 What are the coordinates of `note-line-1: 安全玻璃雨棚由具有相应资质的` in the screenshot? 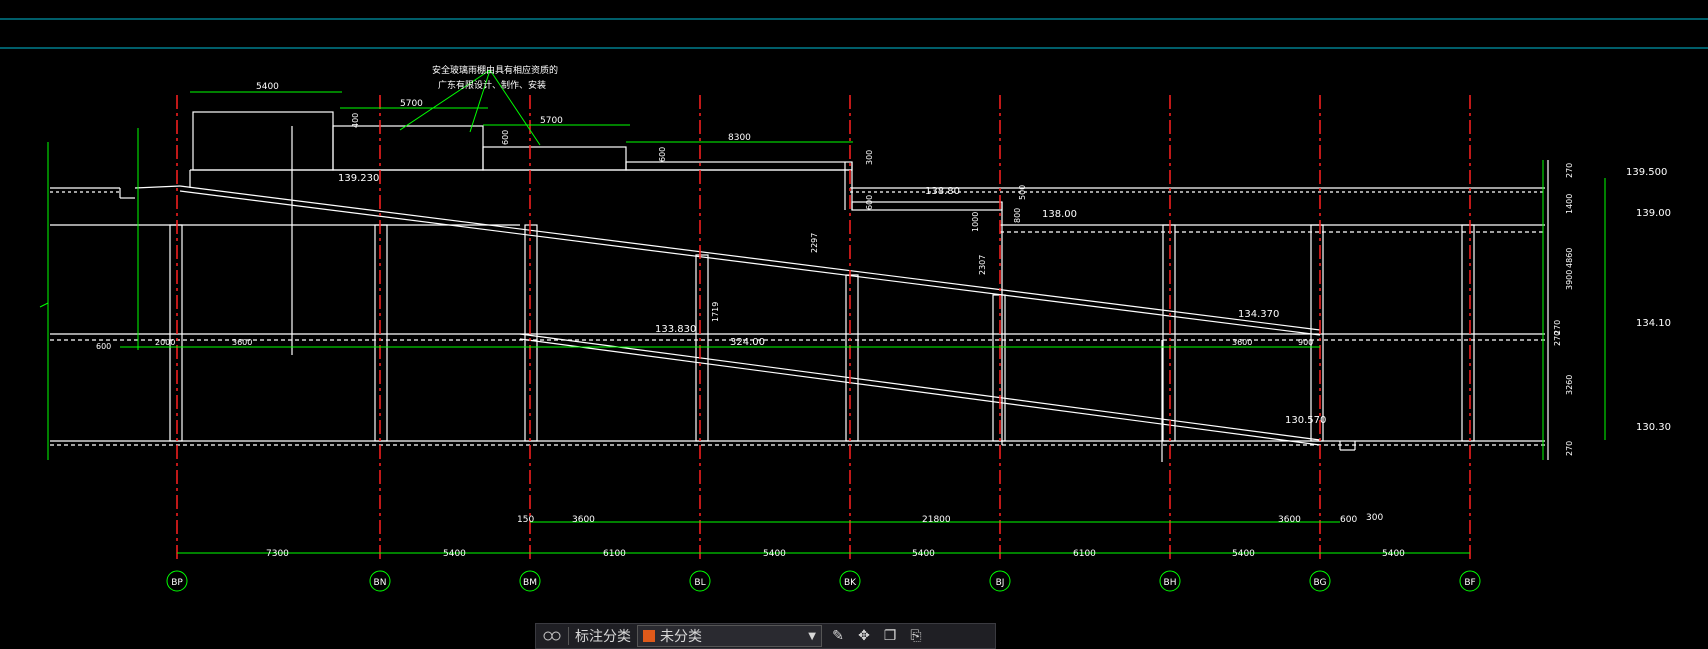 It's located at (495, 70).